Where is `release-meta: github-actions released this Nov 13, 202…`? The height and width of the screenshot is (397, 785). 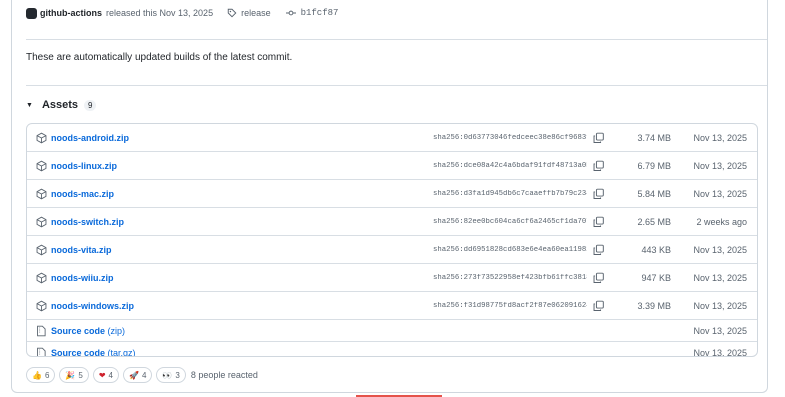
release-meta: github-actions released this Nov 13, 202… is located at coordinates (182, 13).